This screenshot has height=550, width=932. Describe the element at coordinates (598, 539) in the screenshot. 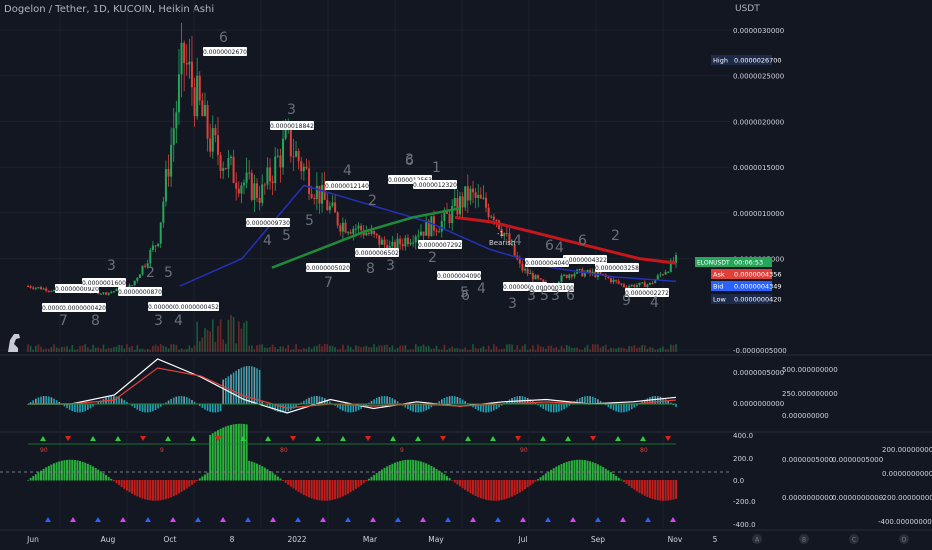

I see `time-axis-tick: Sep` at that location.